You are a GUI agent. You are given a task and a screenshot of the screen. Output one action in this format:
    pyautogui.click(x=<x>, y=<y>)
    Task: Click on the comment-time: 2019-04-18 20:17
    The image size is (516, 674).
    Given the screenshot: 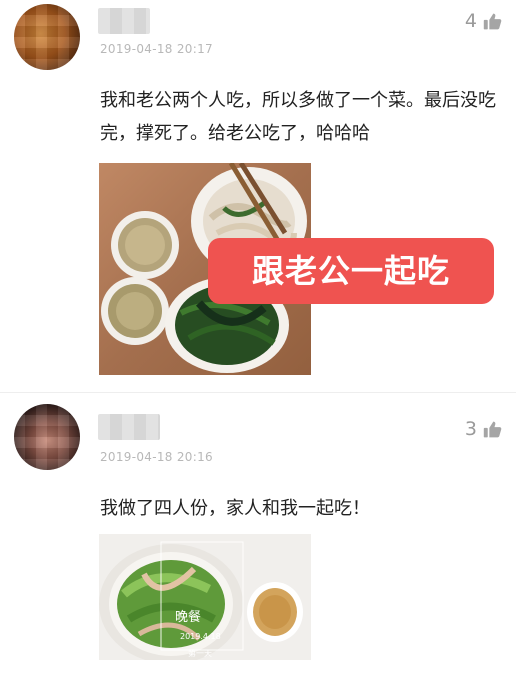 What is the action you would take?
    pyautogui.click(x=156, y=49)
    